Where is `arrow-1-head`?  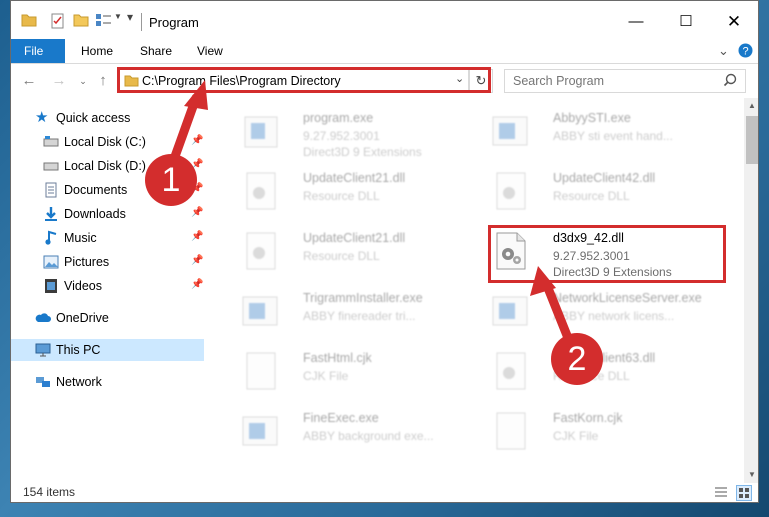 arrow-1-head is located at coordinates (196, 95).